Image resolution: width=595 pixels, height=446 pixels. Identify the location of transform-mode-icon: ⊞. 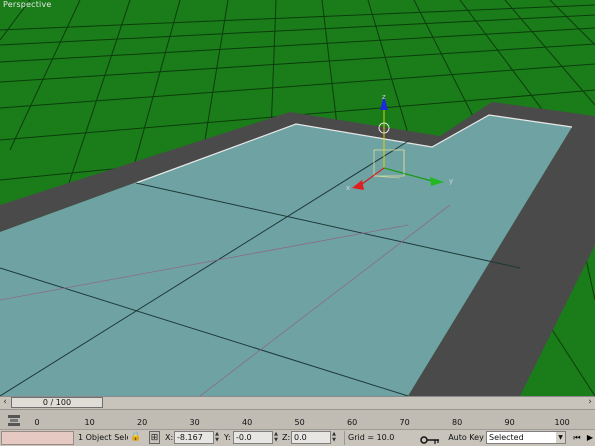
(154, 437).